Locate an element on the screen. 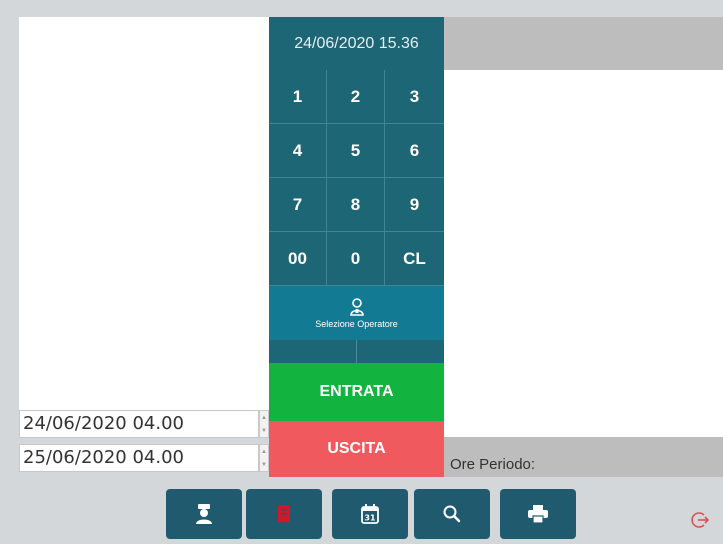  search-toolbar-button is located at coordinates (452, 514).